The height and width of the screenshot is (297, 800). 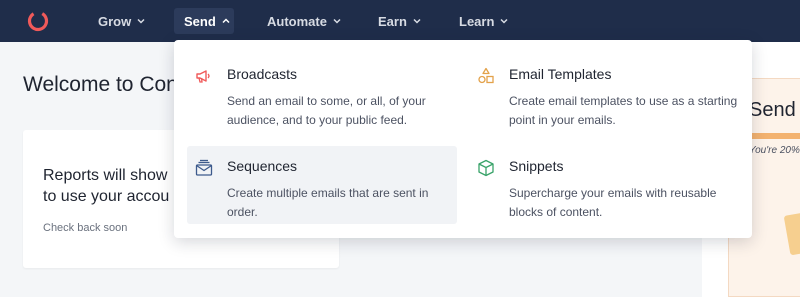 What do you see at coordinates (200, 21) in the screenshot?
I see `nav-label: Send` at bounding box center [200, 21].